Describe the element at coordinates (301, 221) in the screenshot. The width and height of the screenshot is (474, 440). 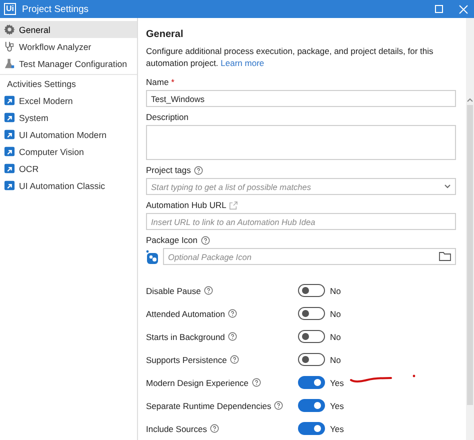
I see `url-field: Insert URL to link to an Automation Hub Idea` at that location.